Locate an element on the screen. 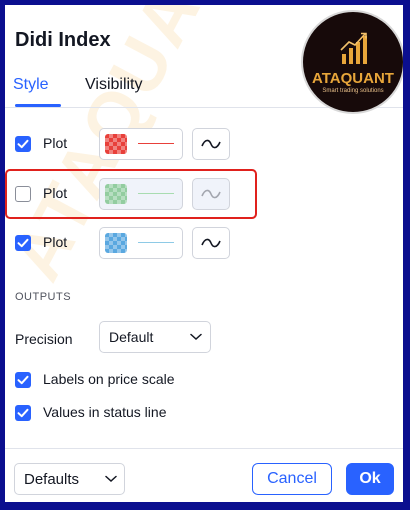  logo-tagline: Smart trading solutions is located at coordinates (353, 91).